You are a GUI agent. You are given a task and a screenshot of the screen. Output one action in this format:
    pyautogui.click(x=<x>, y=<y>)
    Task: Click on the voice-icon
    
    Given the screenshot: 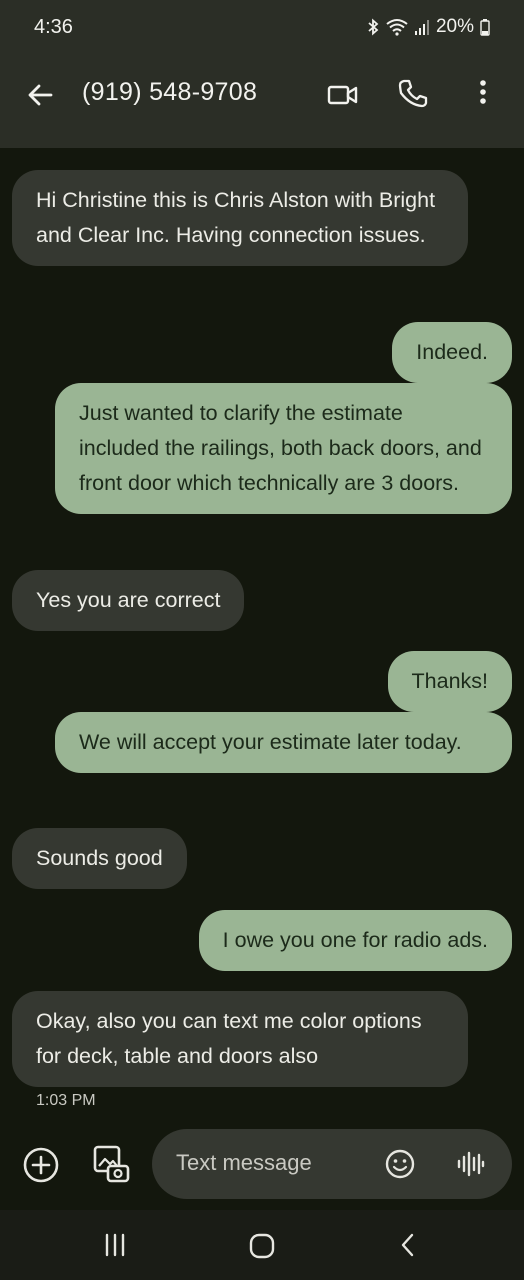 What is the action you would take?
    pyautogui.click(x=470, y=1164)
    